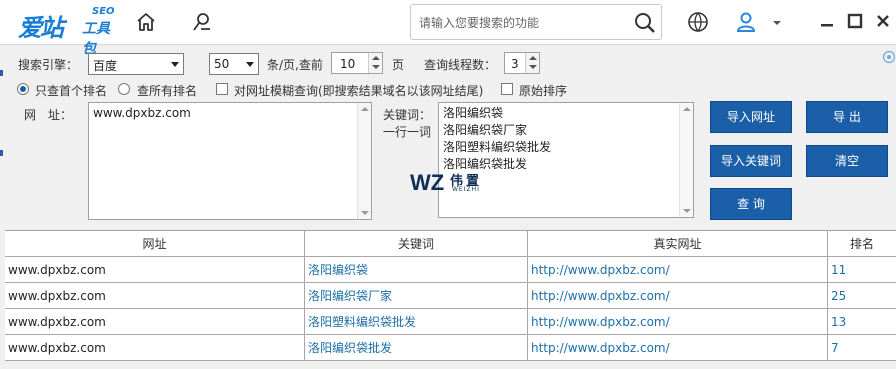 The image size is (896, 369). I want to click on import-keywords-button: 导入关键词, so click(751, 161).